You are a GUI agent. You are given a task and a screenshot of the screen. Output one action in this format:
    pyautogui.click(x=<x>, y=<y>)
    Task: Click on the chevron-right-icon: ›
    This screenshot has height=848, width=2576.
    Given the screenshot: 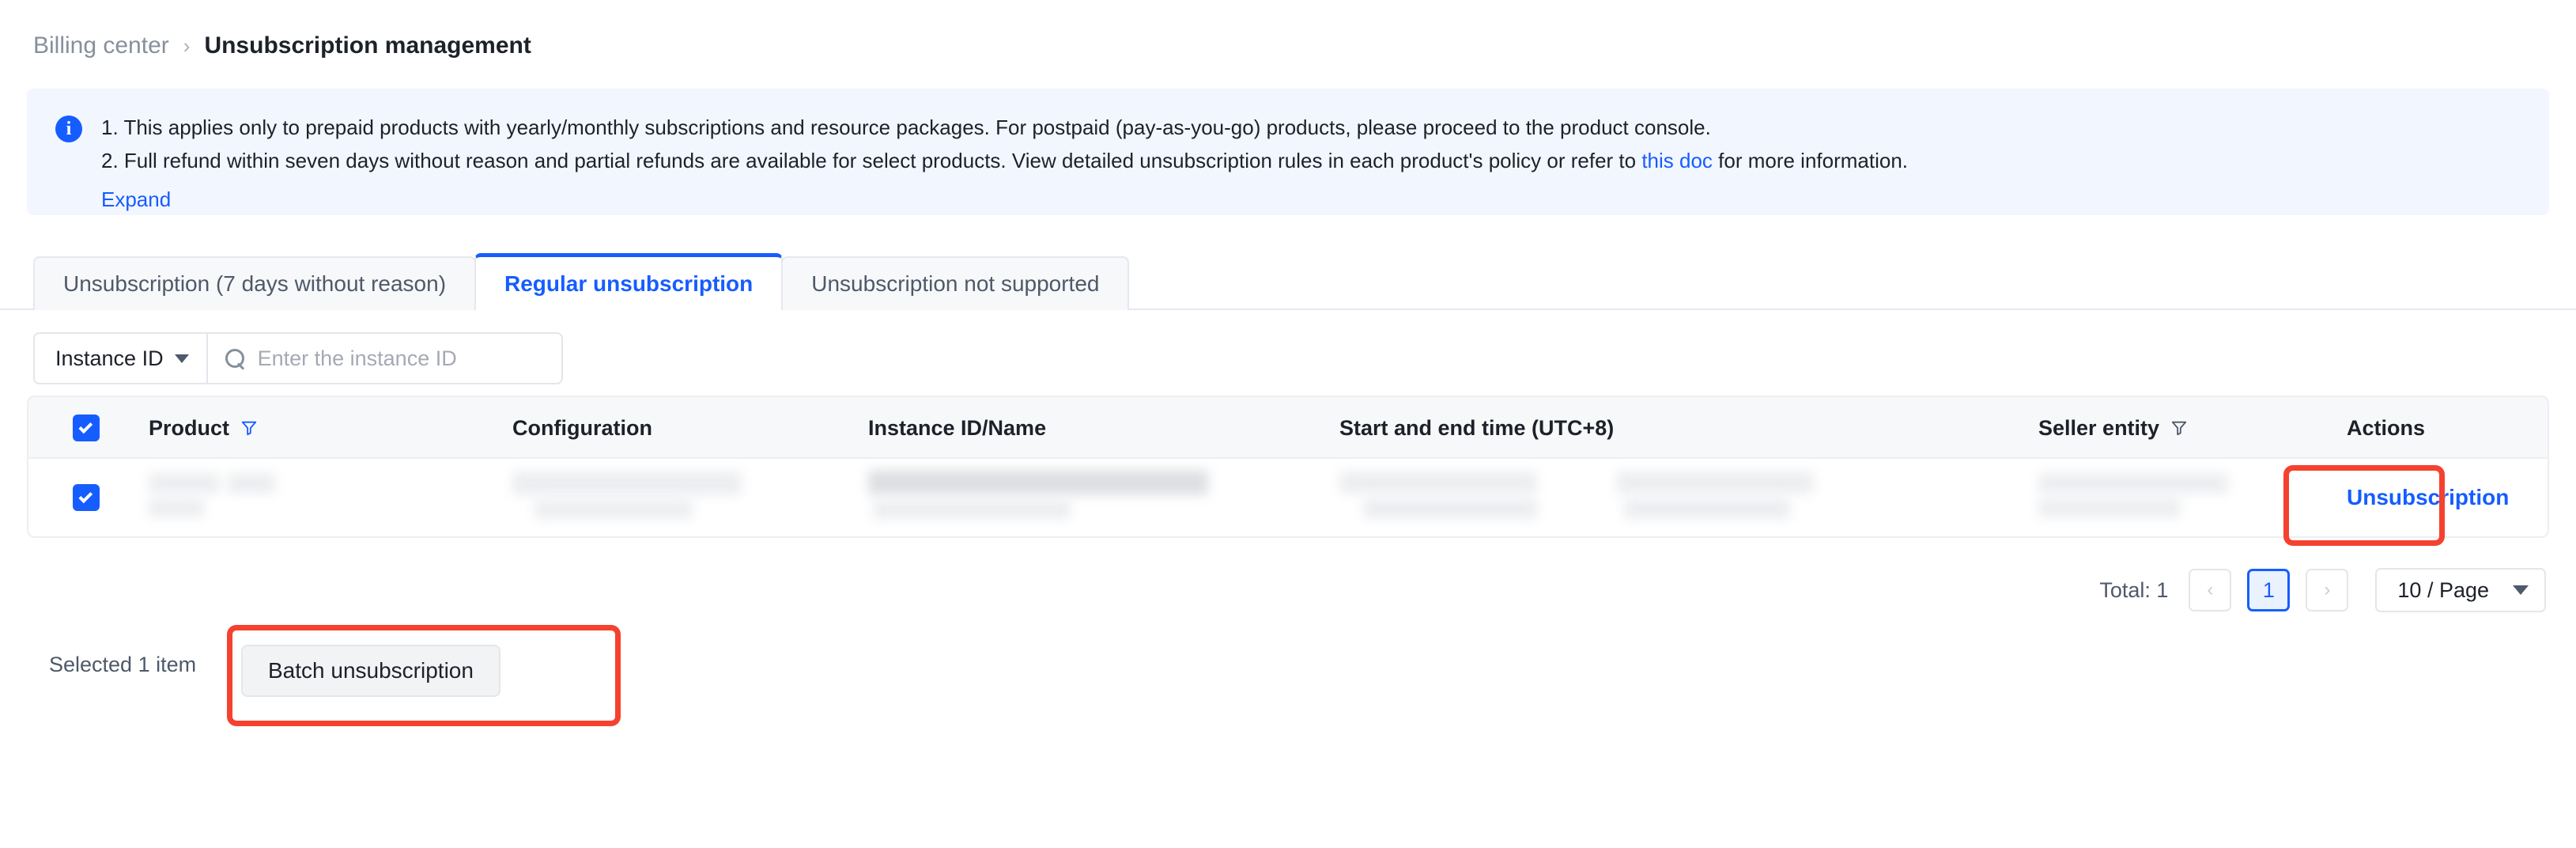 What is the action you would take?
    pyautogui.click(x=2327, y=590)
    